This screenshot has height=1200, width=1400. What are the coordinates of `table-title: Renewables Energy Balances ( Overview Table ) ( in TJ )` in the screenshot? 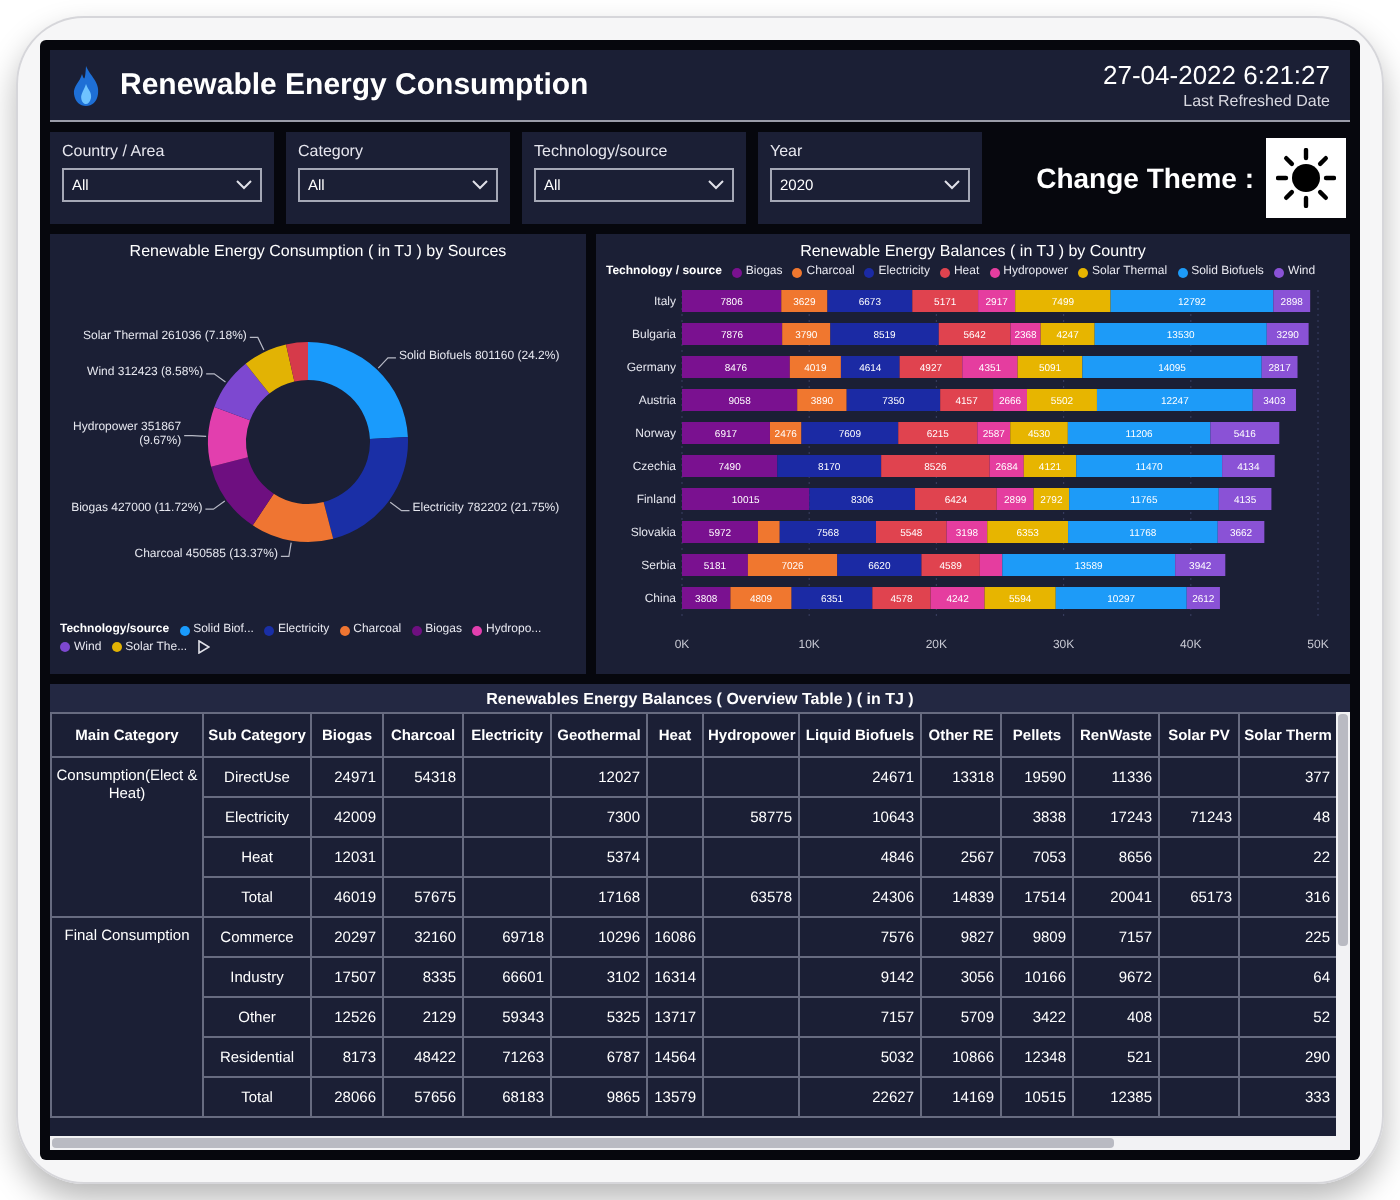 It's located at (700, 698).